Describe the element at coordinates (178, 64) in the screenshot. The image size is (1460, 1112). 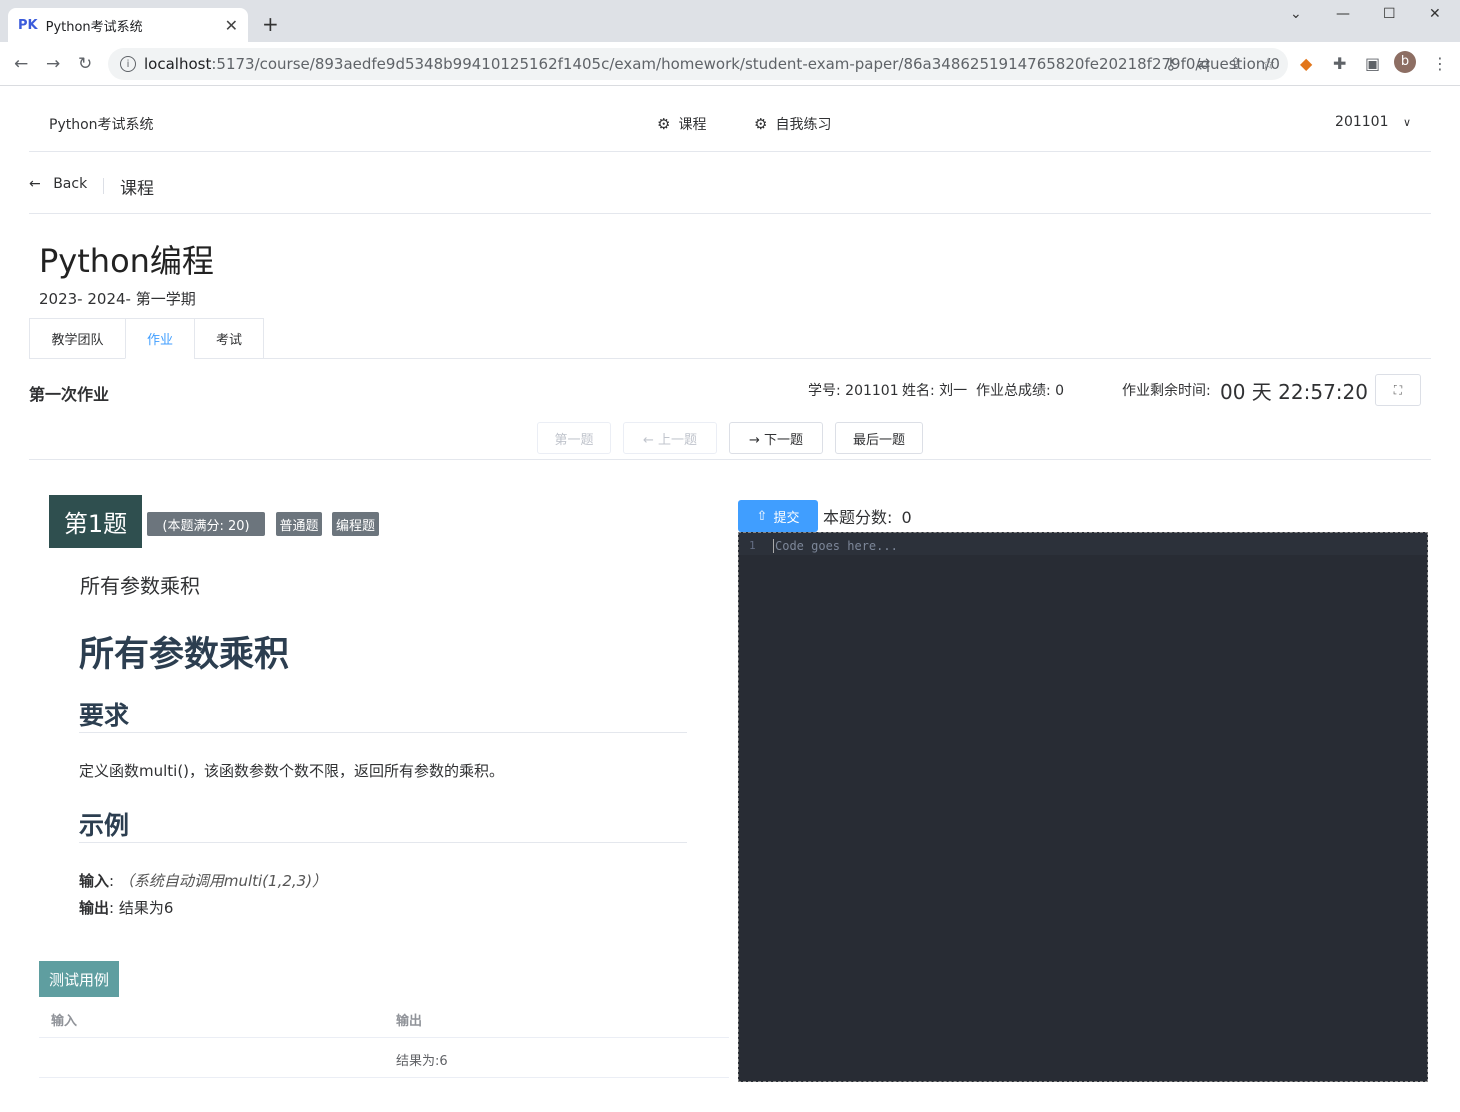
I see `url-host: localhost` at that location.